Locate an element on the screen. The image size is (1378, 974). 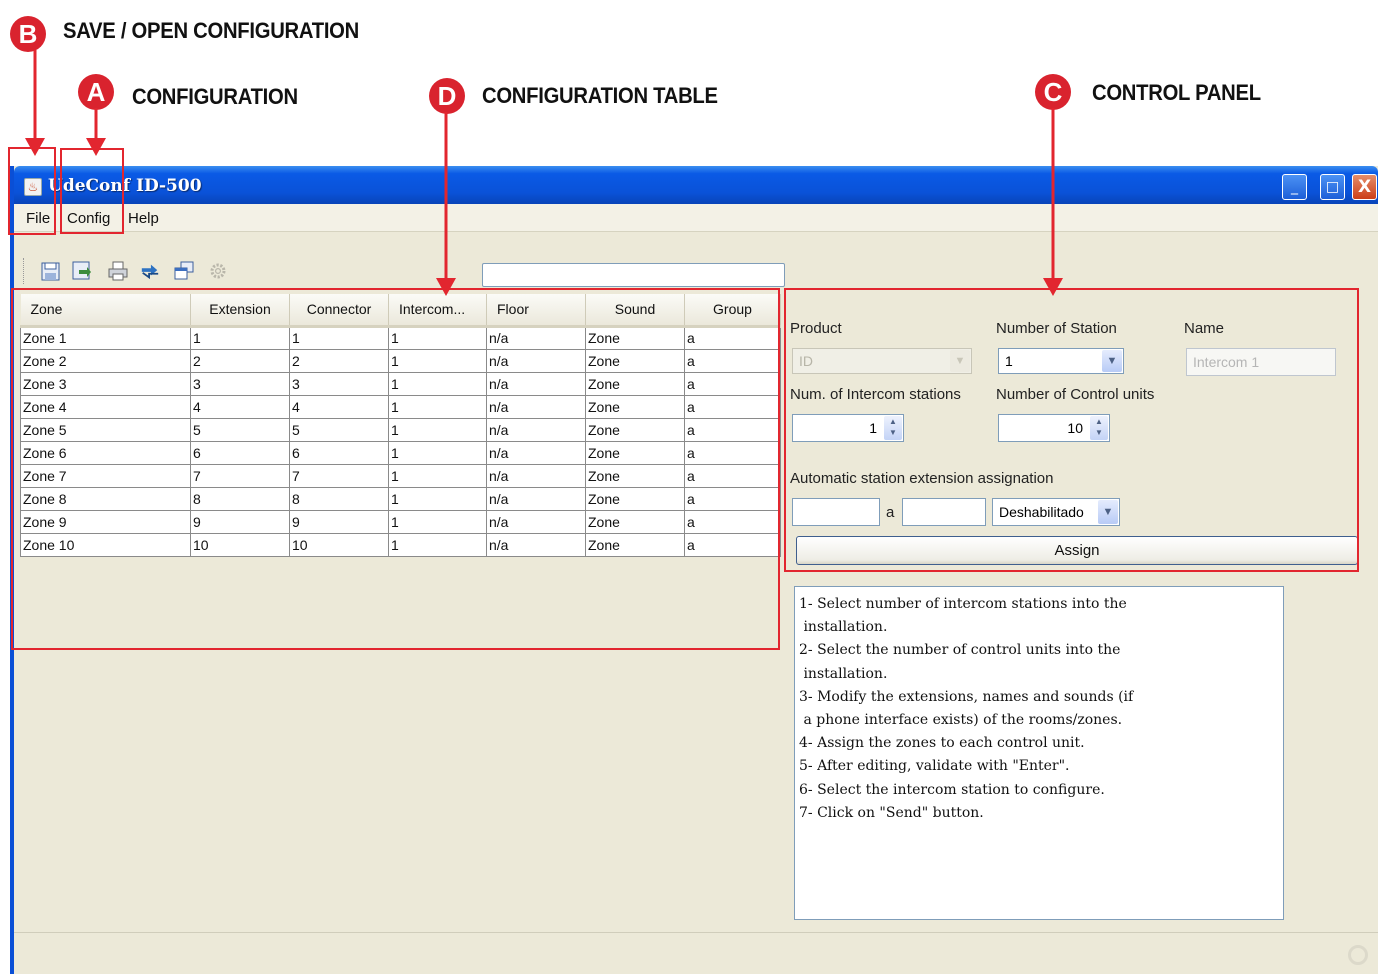
cell-zone: Zone 1 is located at coordinates (105, 337).